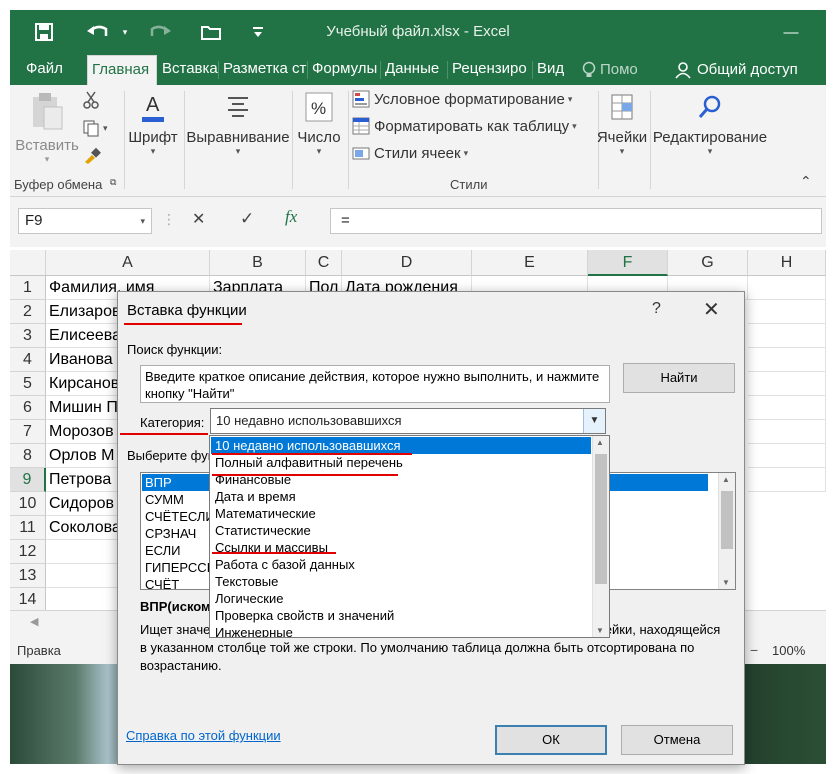  Describe the element at coordinates (28, 456) in the screenshot. I see `row-header: 8` at that location.